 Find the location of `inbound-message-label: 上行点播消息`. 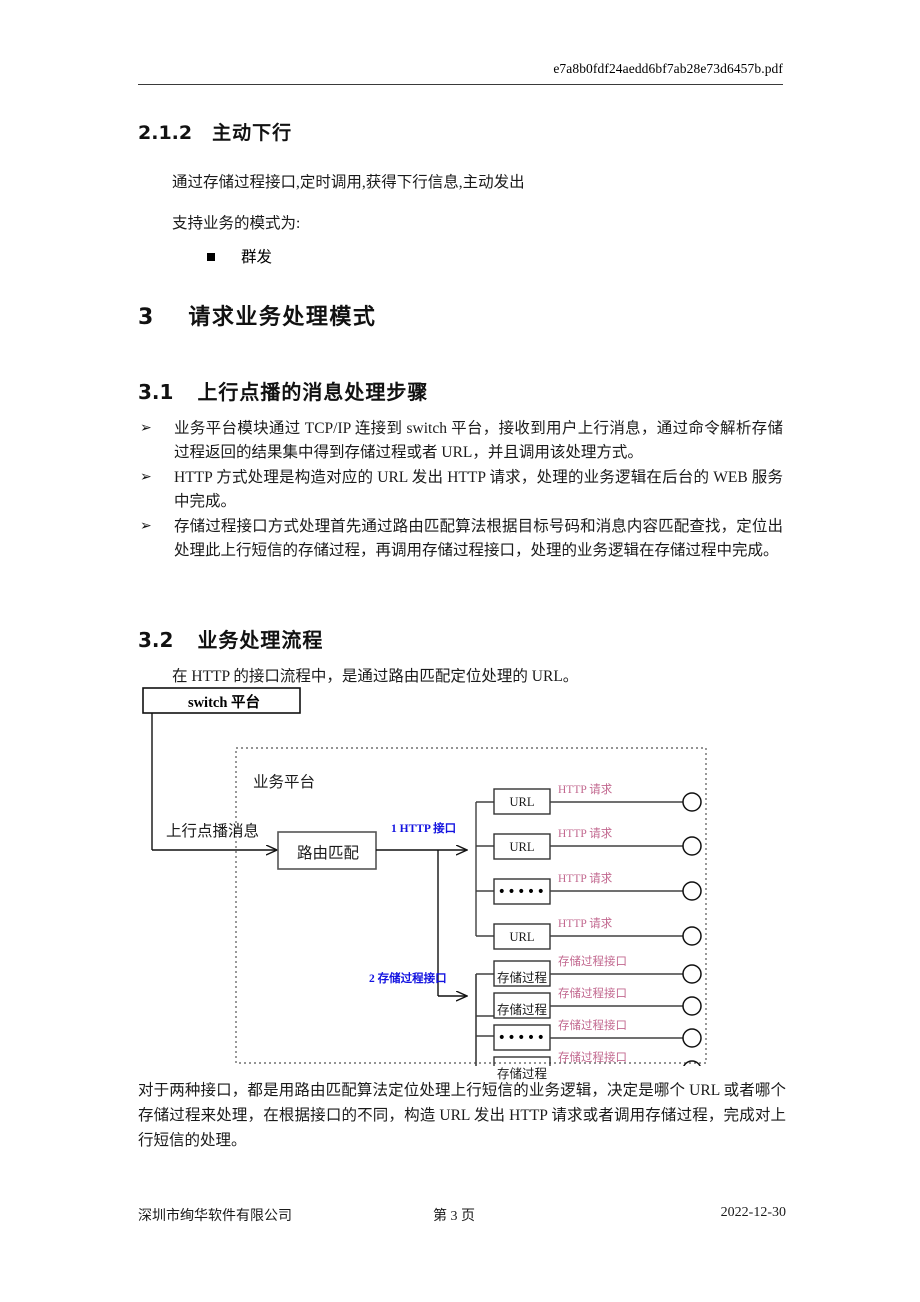

inbound-message-label: 上行点播消息 is located at coordinates (213, 831).